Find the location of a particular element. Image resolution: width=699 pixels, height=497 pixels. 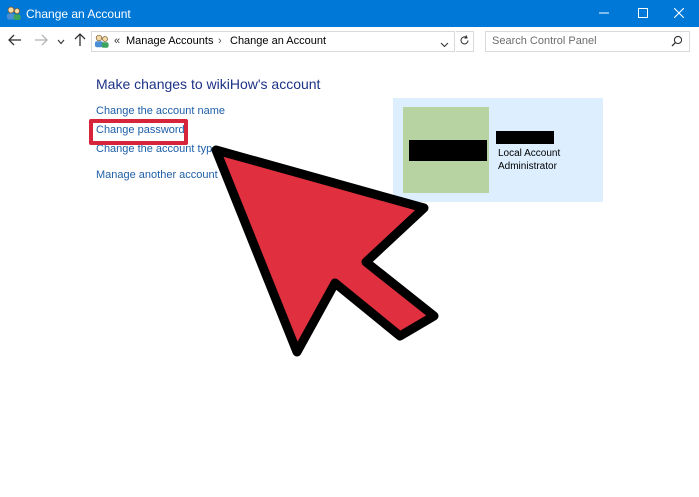

close-button is located at coordinates (677, 13).